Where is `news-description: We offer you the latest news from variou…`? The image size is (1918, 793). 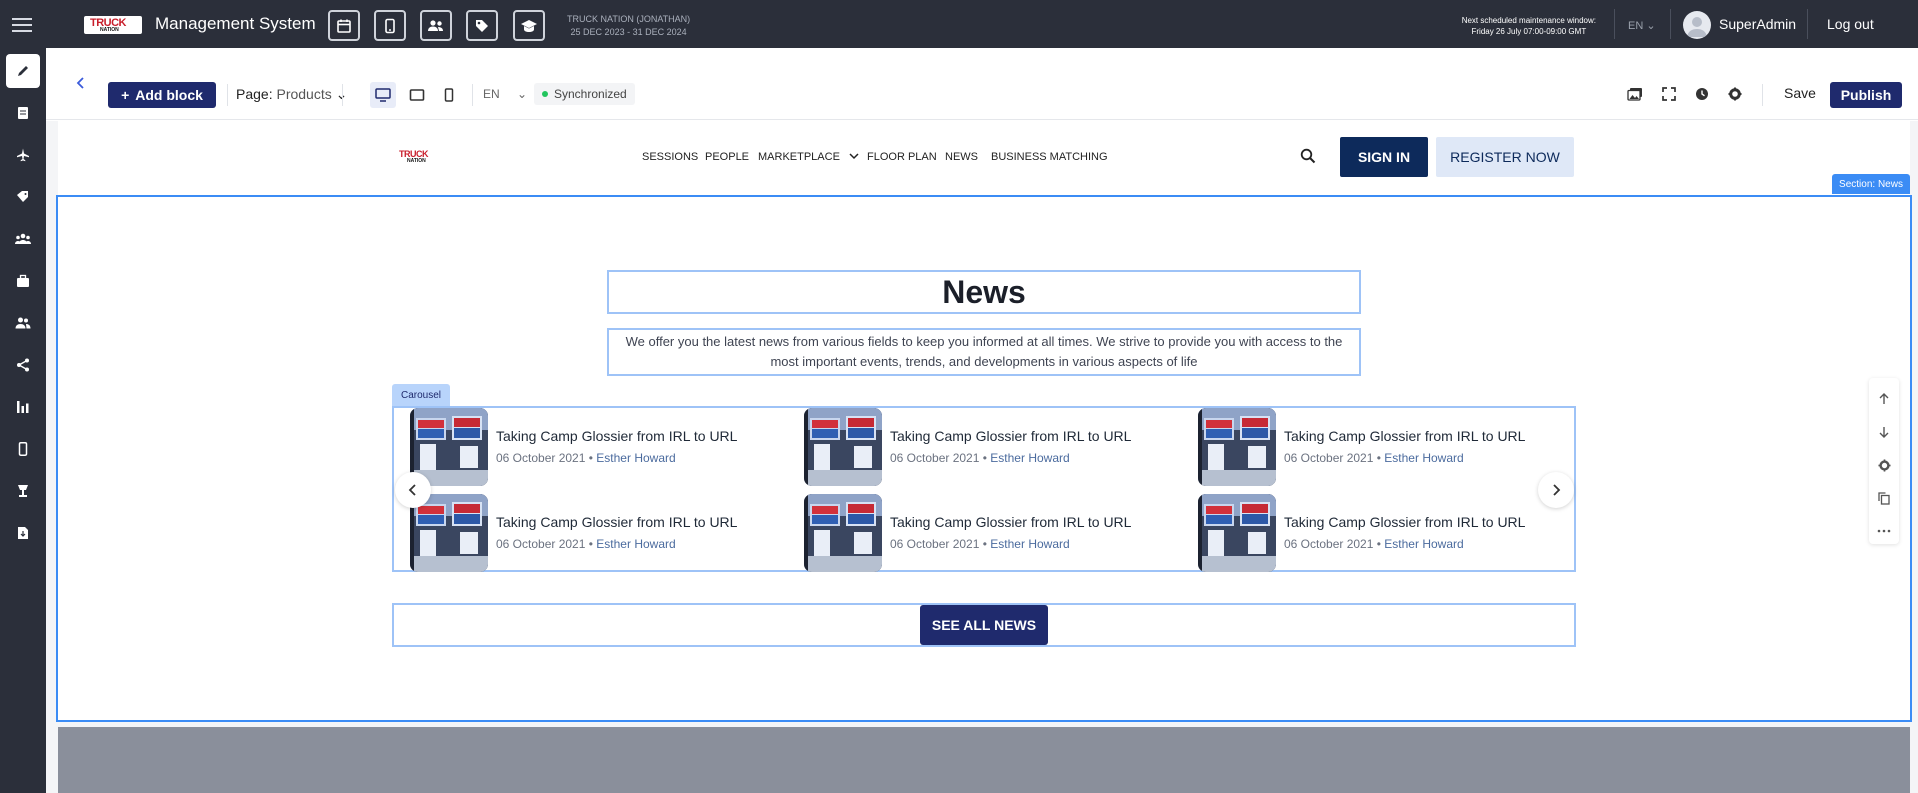 news-description: We offer you the latest news from variou… is located at coordinates (984, 352).